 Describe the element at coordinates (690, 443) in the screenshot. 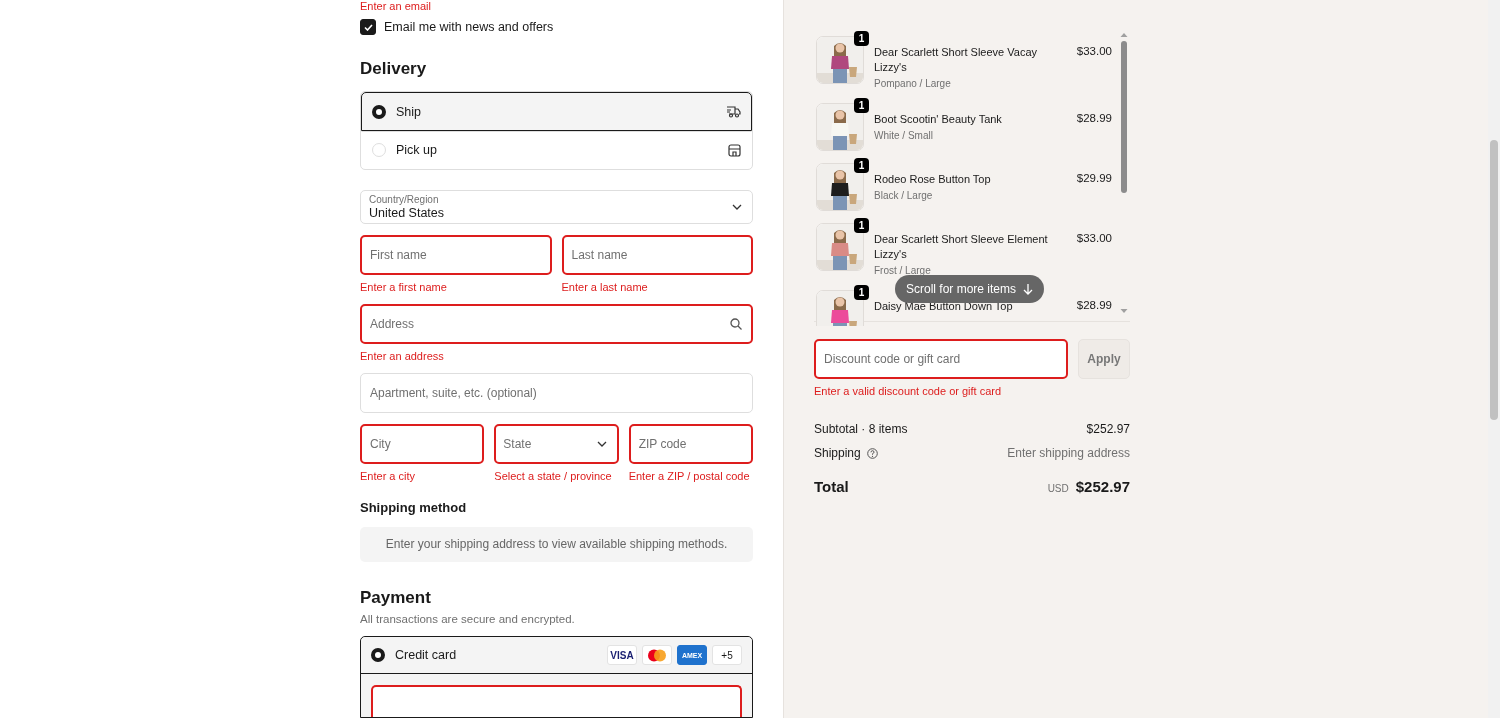

I see `input-field: ZIP code` at that location.